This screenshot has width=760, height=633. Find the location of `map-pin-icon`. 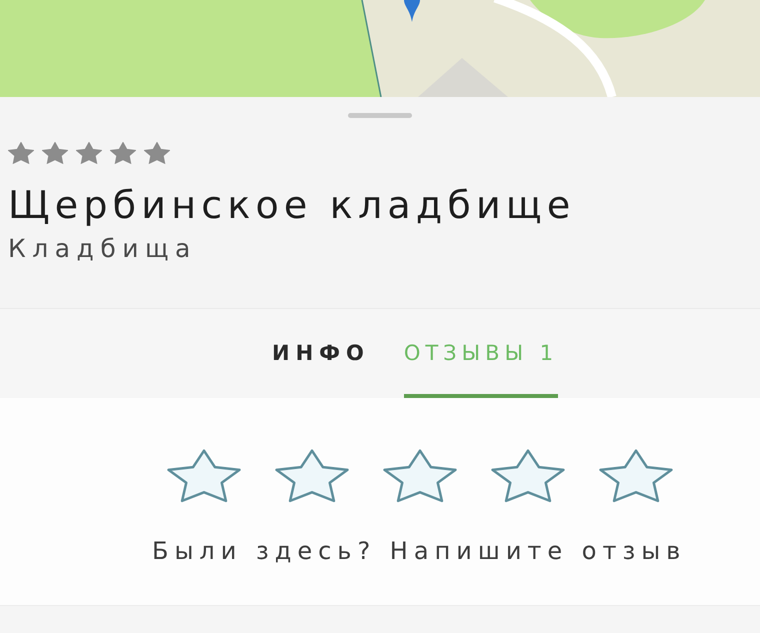

map-pin-icon is located at coordinates (412, 11).